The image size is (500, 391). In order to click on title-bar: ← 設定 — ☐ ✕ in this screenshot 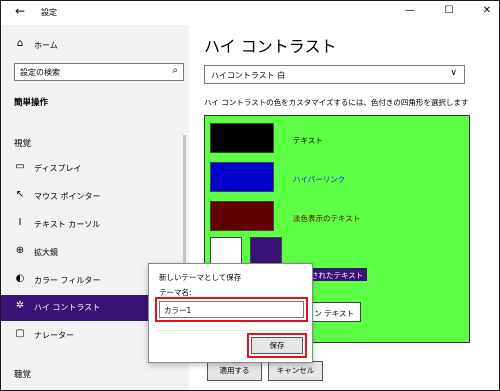, I will do `click(250, 13)`.